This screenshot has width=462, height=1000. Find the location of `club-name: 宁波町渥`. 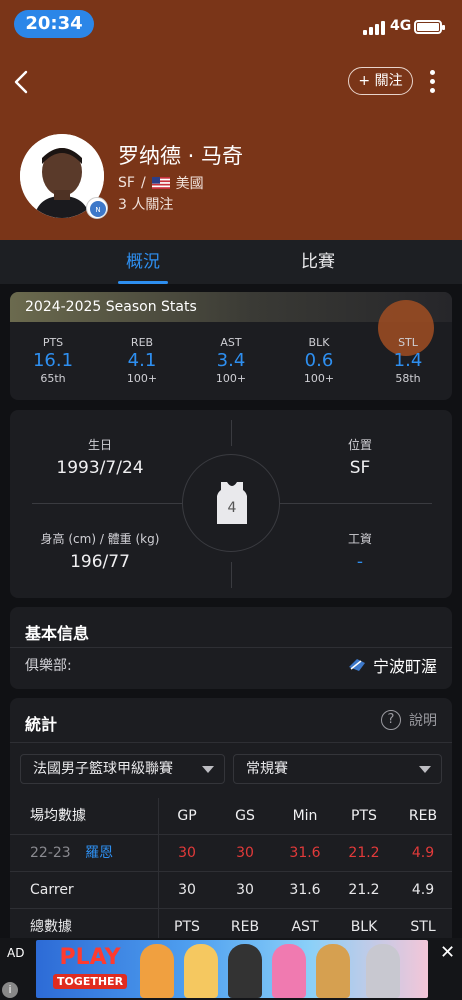

club-name: 宁波町渥 is located at coordinates (404, 666).